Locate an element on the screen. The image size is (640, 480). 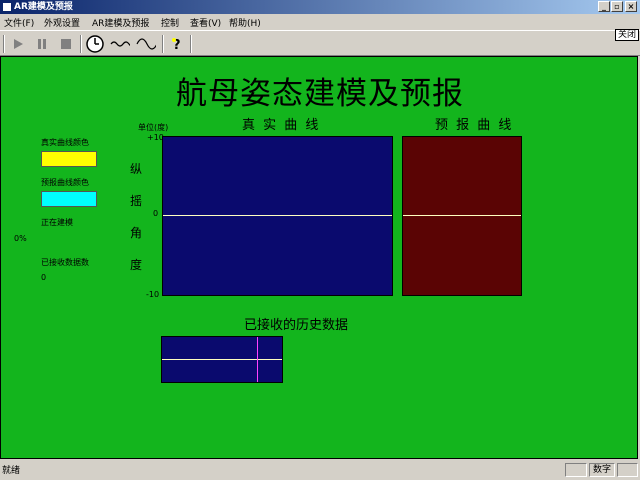
wave-small-icon is located at coordinates (120, 44).